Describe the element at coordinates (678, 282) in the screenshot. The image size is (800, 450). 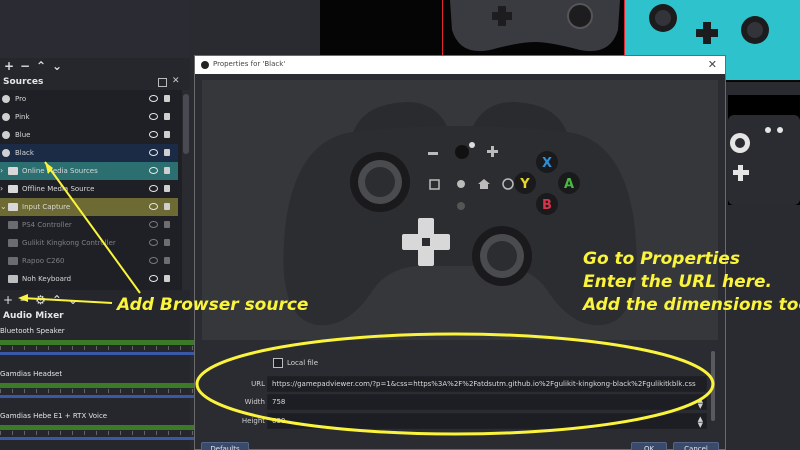
I see `annotation-line-2: Enter the URL here.` at that location.